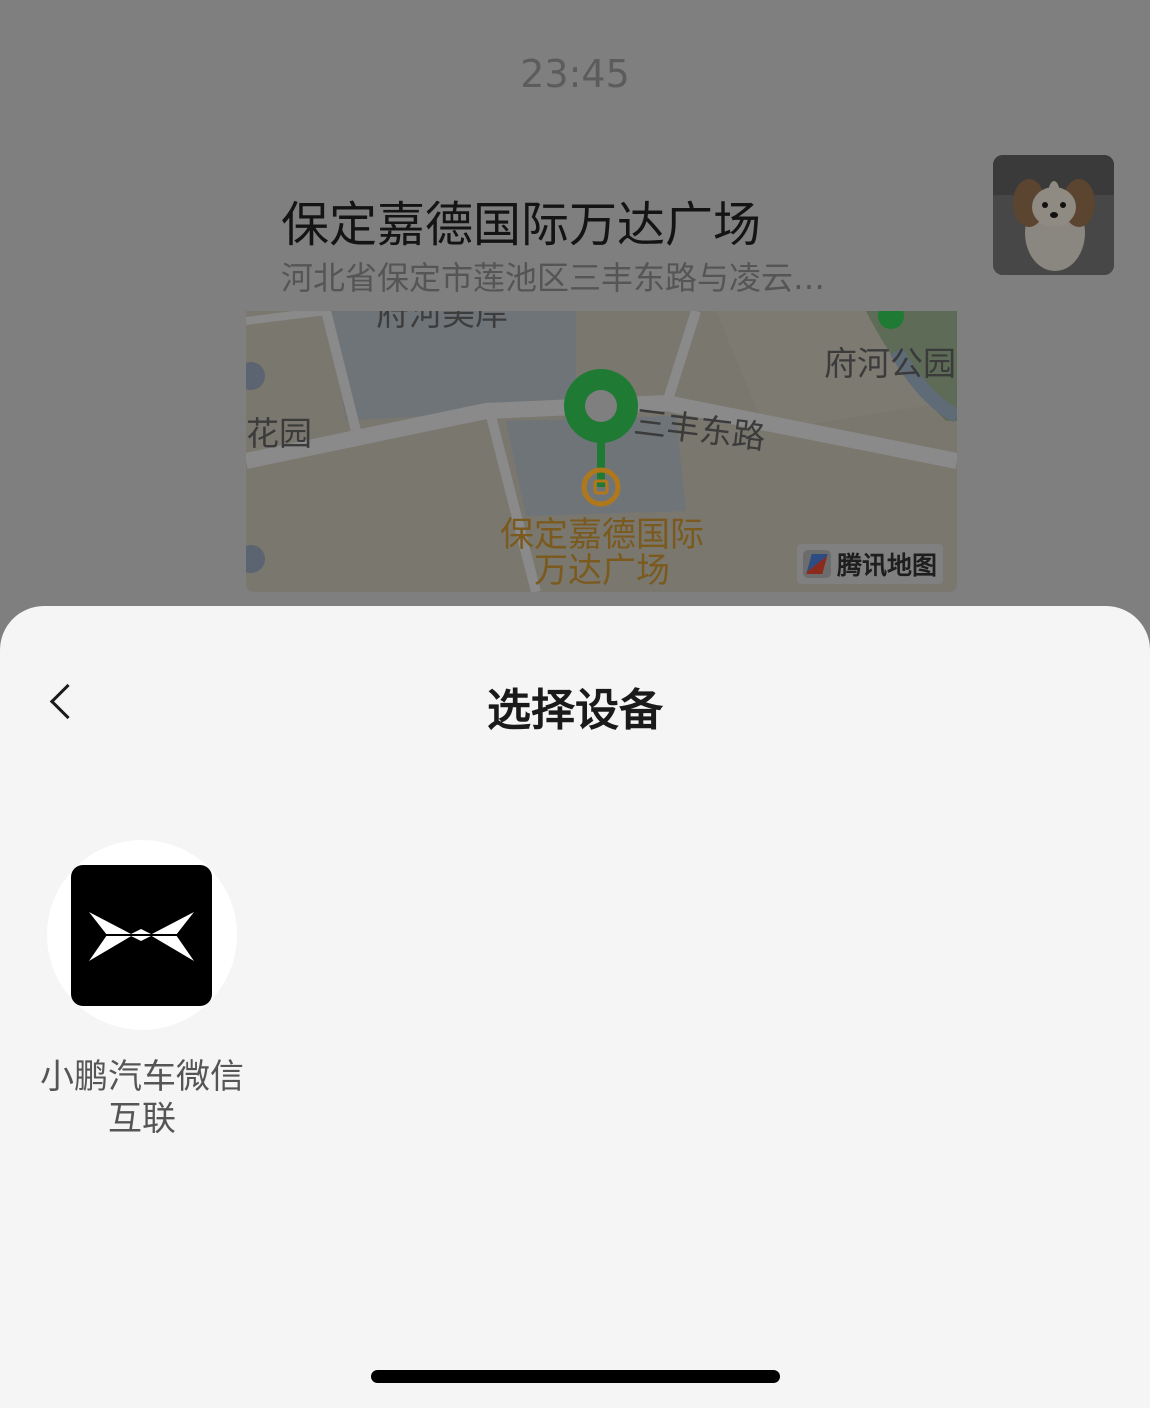  Describe the element at coordinates (142, 1098) in the screenshot. I see `device-name: 小鹏汽车微信互联` at that location.